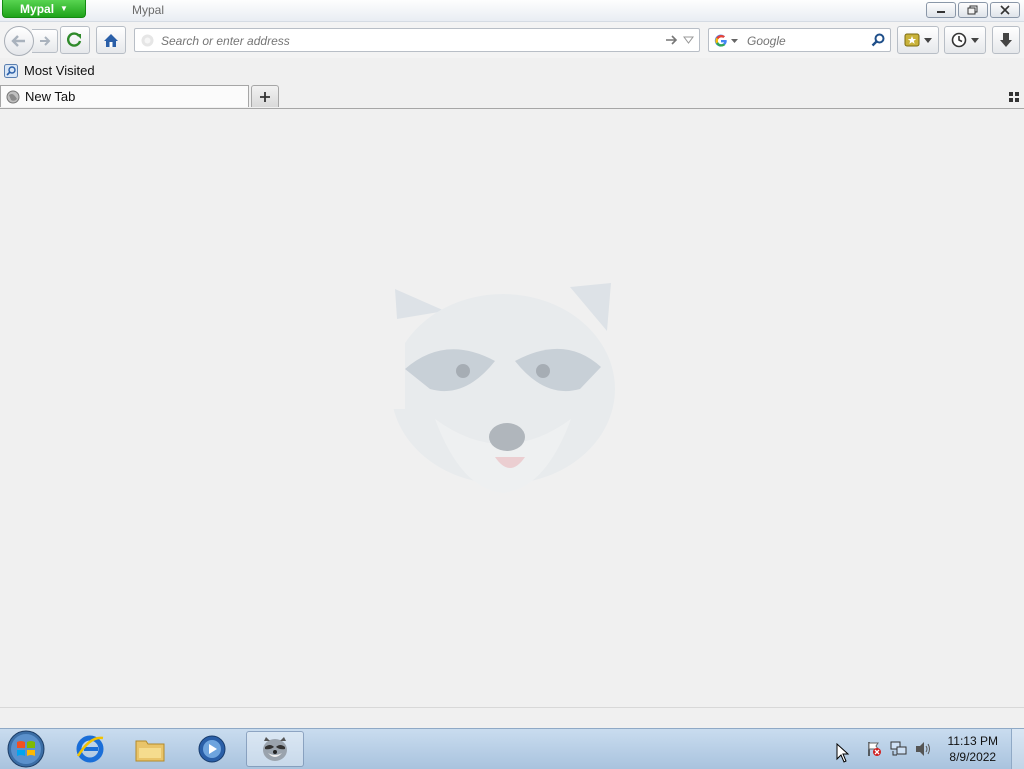  I want to click on engine-dropdown-icon, so click(734, 41).